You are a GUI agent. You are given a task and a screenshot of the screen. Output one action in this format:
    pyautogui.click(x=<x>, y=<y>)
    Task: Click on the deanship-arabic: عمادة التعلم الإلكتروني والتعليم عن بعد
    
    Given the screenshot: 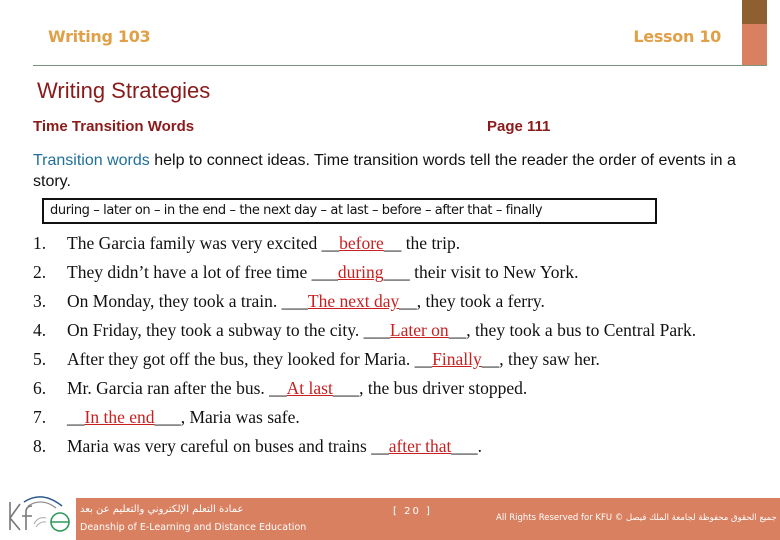 What is the action you would take?
    pyautogui.click(x=162, y=509)
    